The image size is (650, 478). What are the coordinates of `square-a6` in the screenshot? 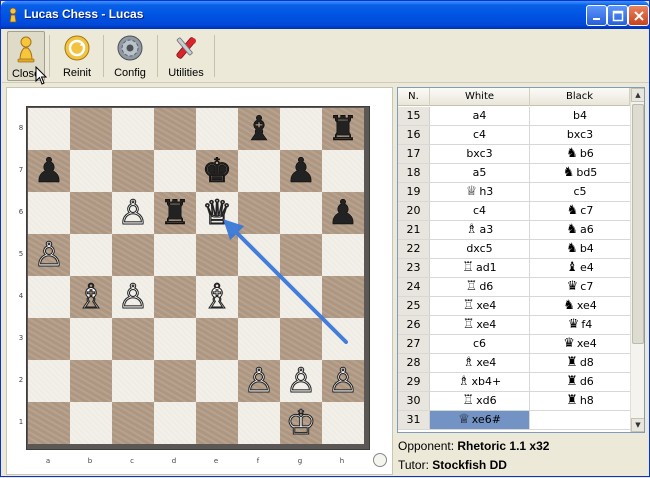 It's located at (49, 213).